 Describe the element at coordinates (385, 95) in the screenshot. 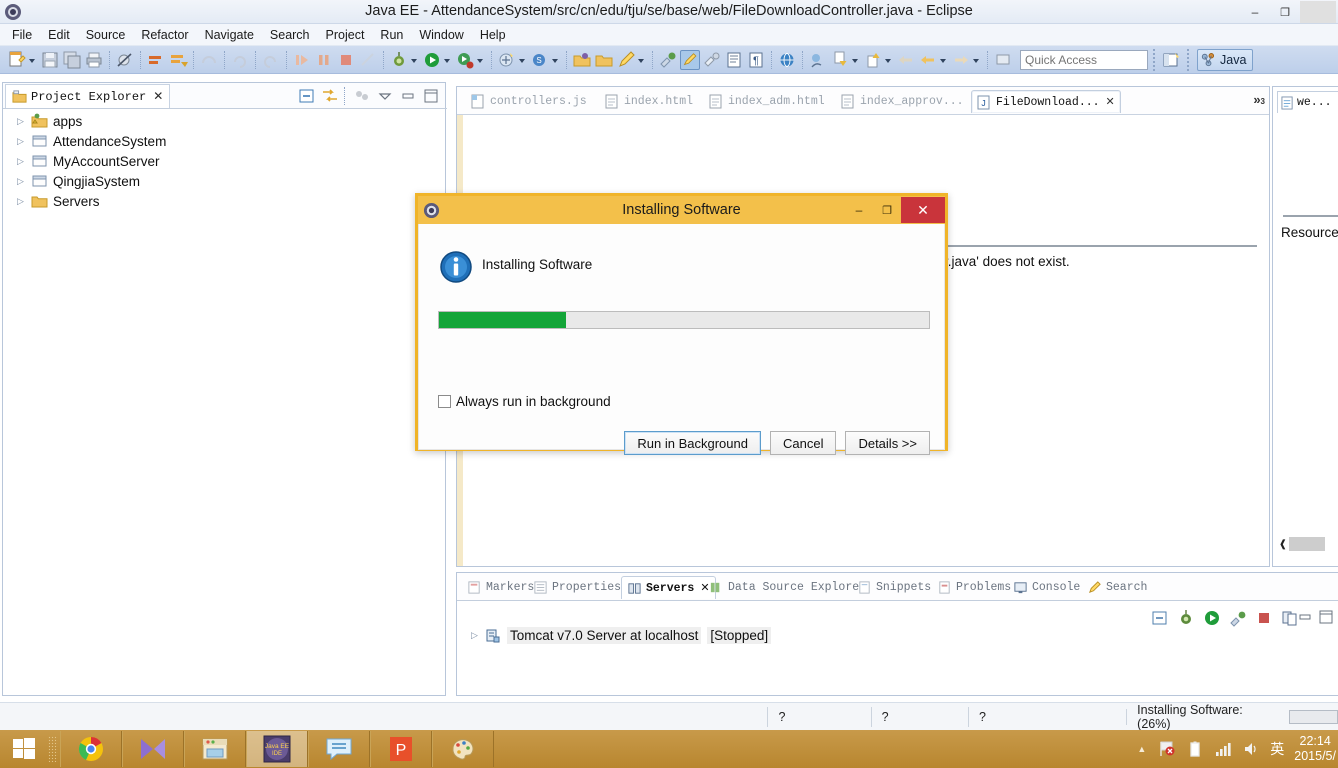

I see `view-menu-icon` at that location.